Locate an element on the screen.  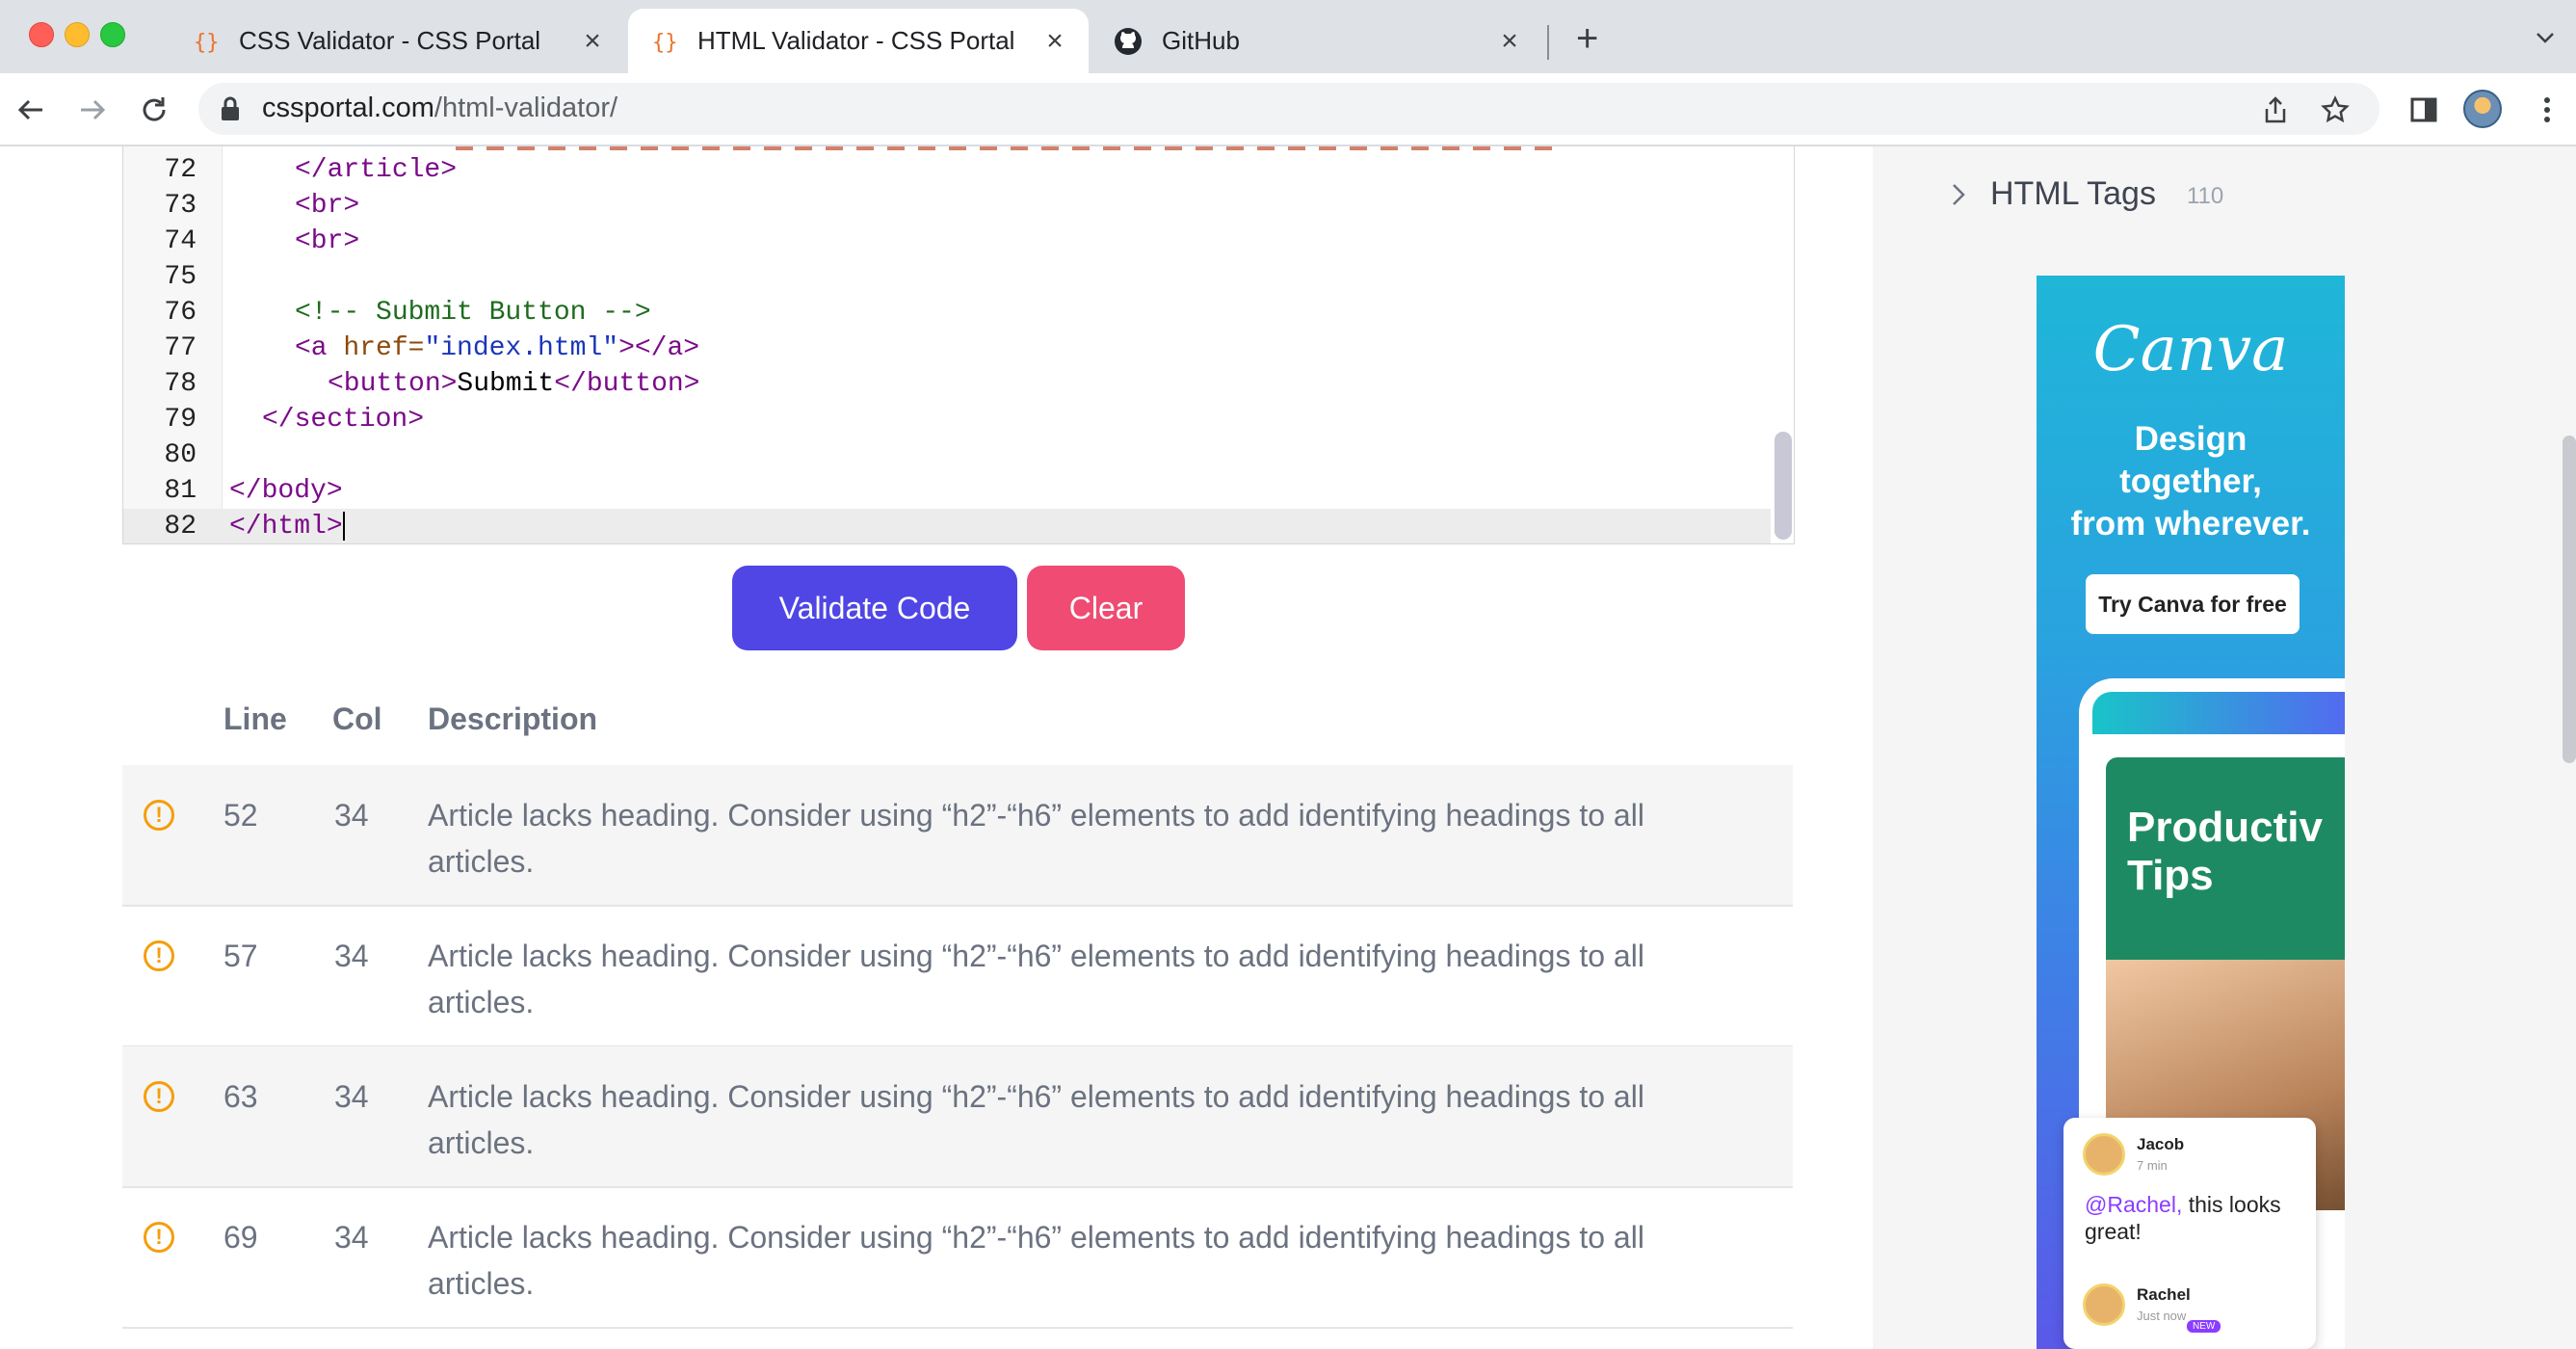
tab-html-validator: {} HTML Validator - CSS Portal × is located at coordinates (859, 41).